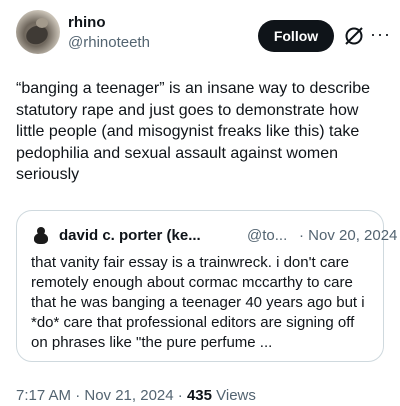 The image size is (400, 406). I want to click on tweet-timestamp: 7:17 AM · Nov 21, 2024 ·, so click(99, 395).